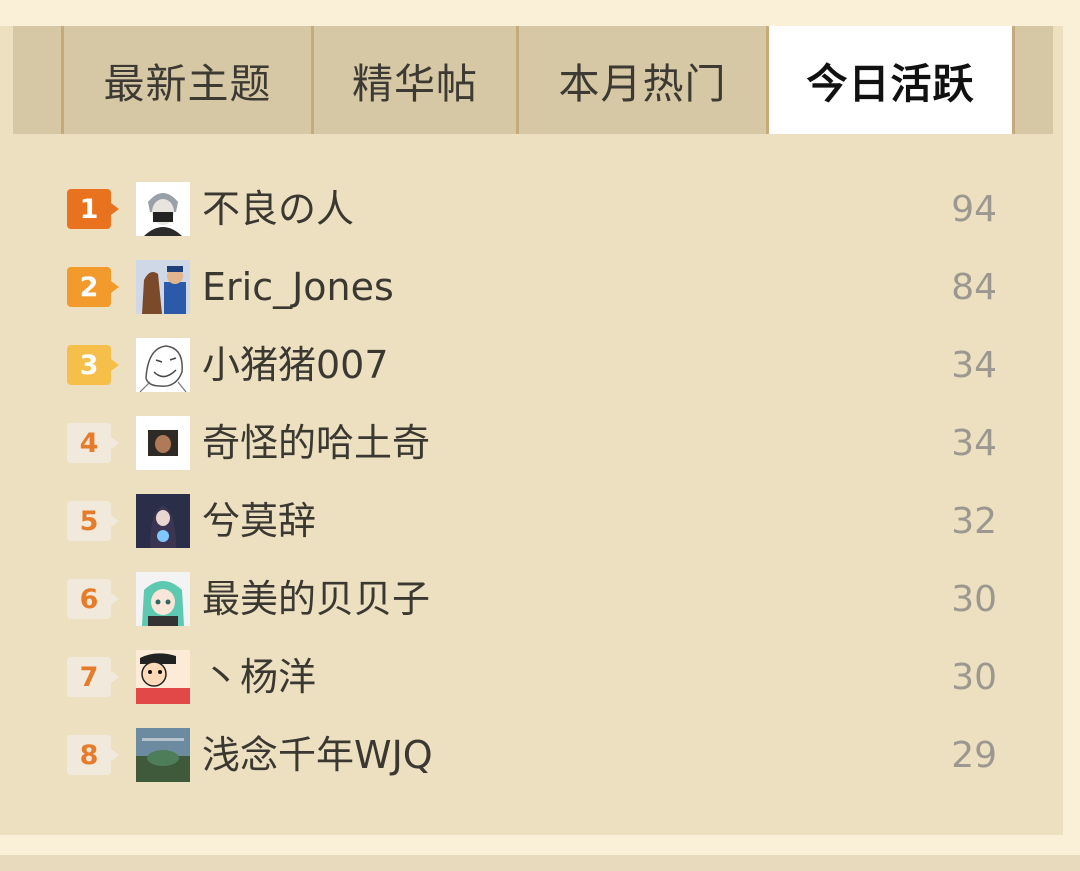  Describe the element at coordinates (93, 443) in the screenshot. I see `rank-badge: 4` at that location.